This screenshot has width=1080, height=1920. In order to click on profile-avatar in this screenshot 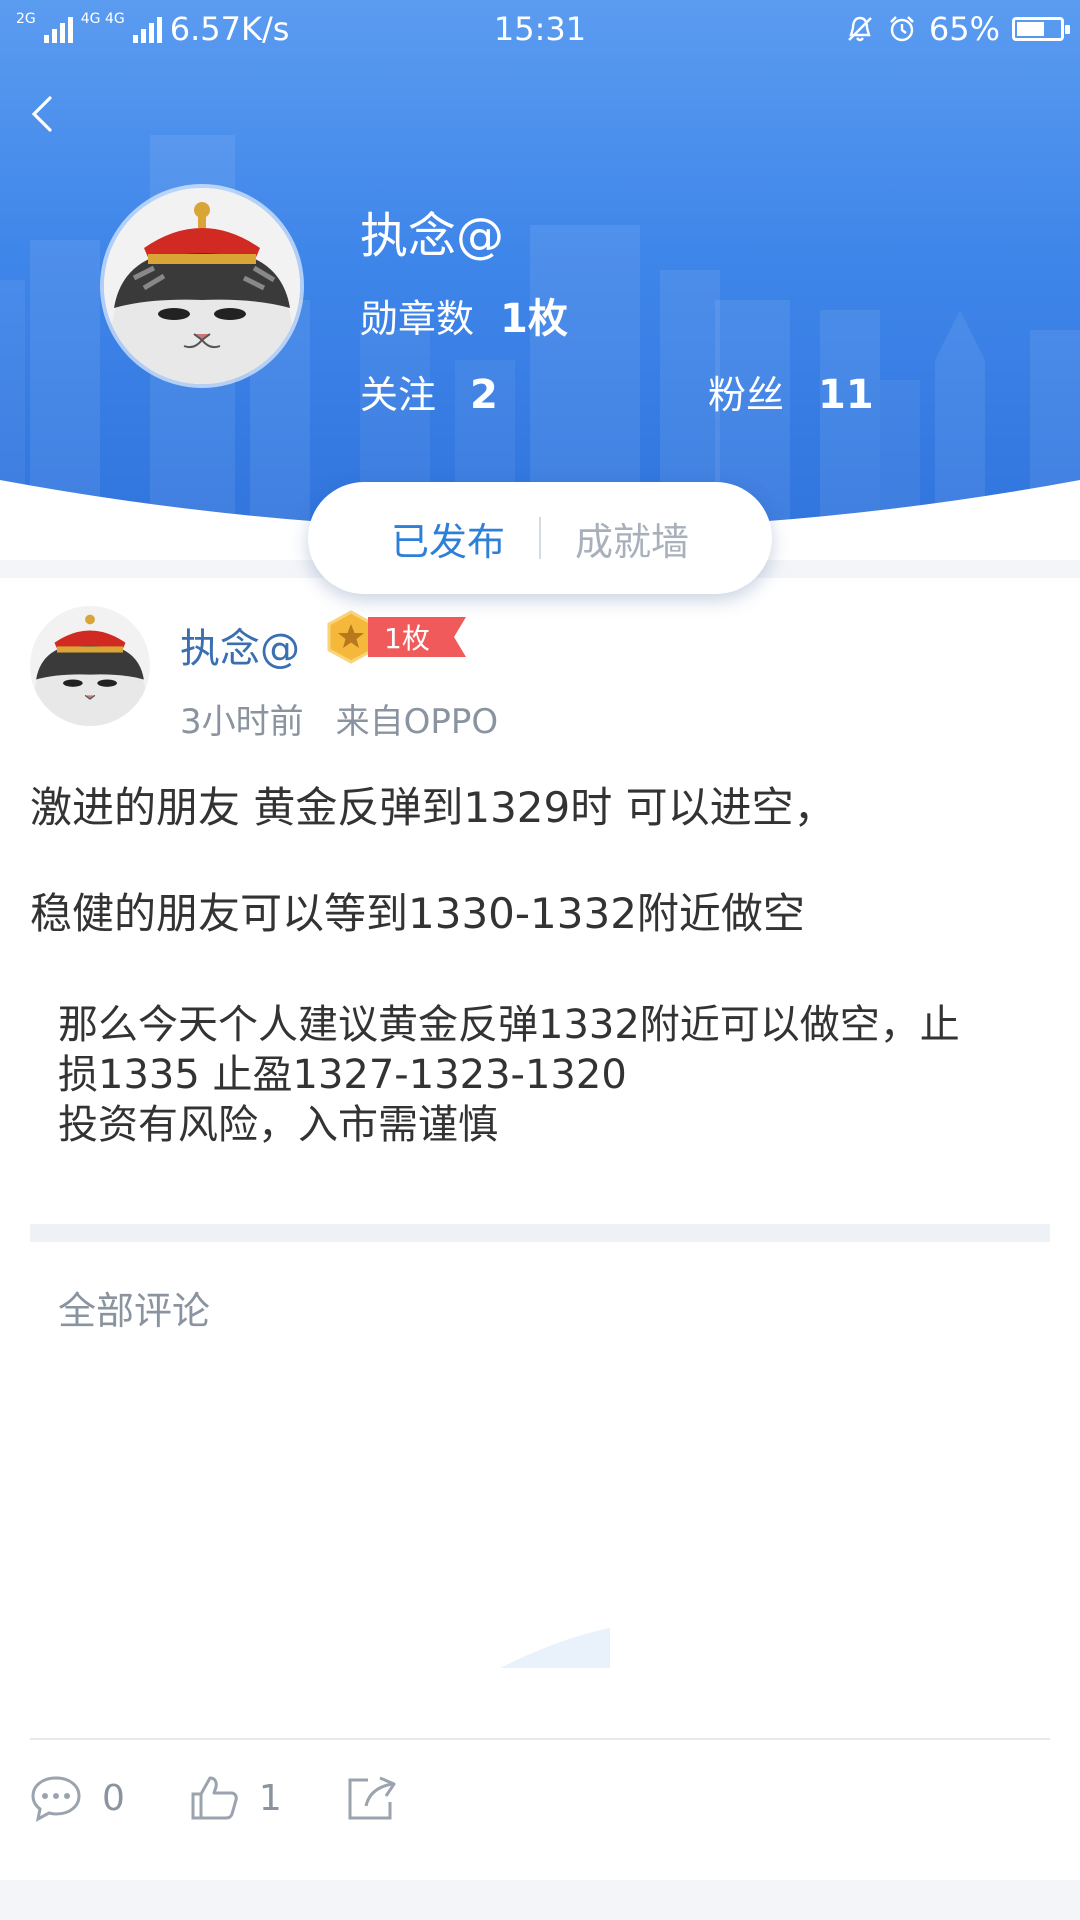, I will do `click(202, 286)`.